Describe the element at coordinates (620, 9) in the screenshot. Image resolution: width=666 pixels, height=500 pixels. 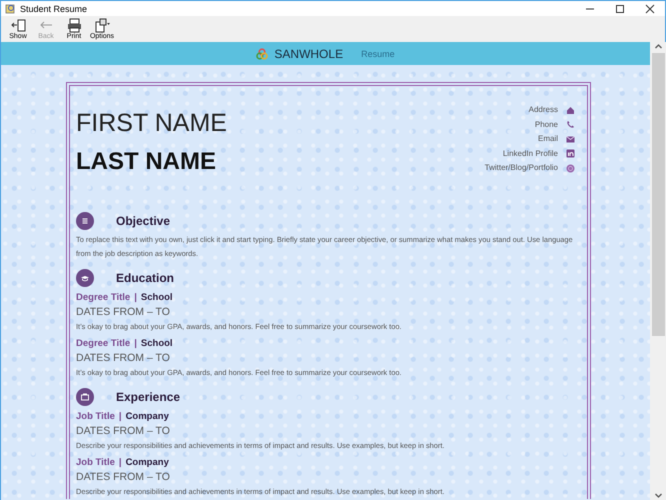
I see `maximize-icon` at that location.